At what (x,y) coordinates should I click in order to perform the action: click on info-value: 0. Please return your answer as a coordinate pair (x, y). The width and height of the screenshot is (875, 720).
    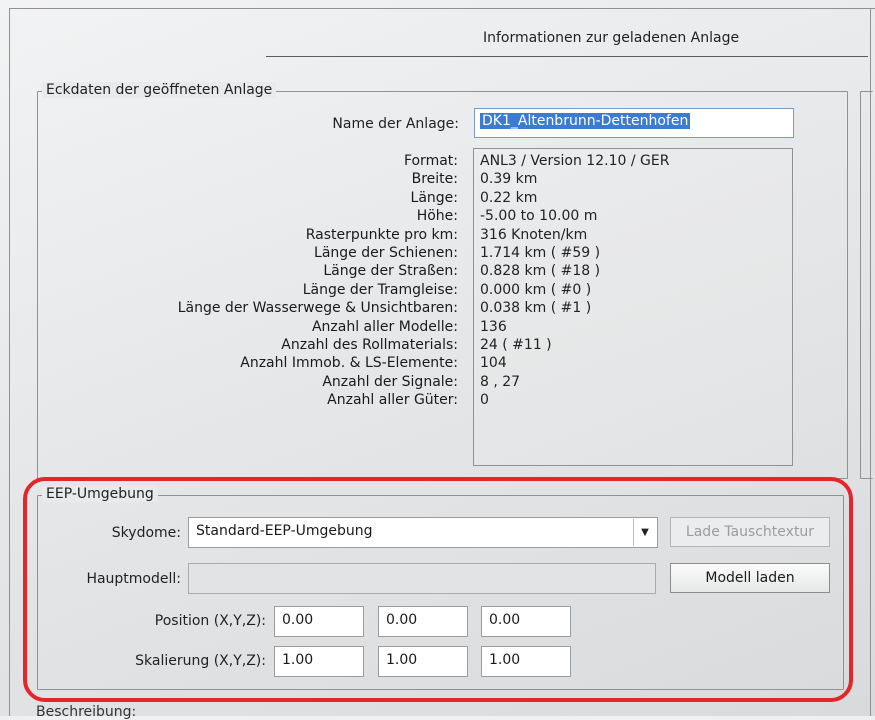
    Looking at the image, I should click on (484, 400).